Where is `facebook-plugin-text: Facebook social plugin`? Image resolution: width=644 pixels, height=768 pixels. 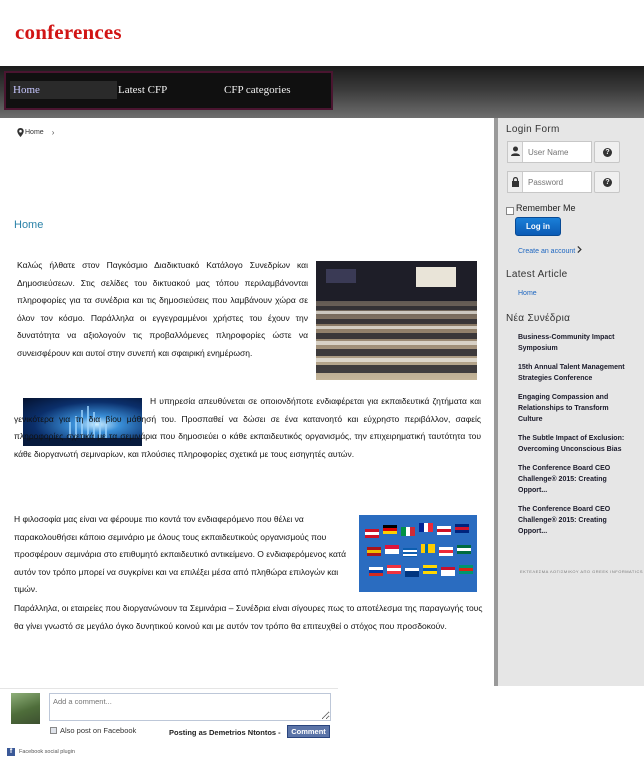 facebook-plugin-text: Facebook social plugin is located at coordinates (47, 752).